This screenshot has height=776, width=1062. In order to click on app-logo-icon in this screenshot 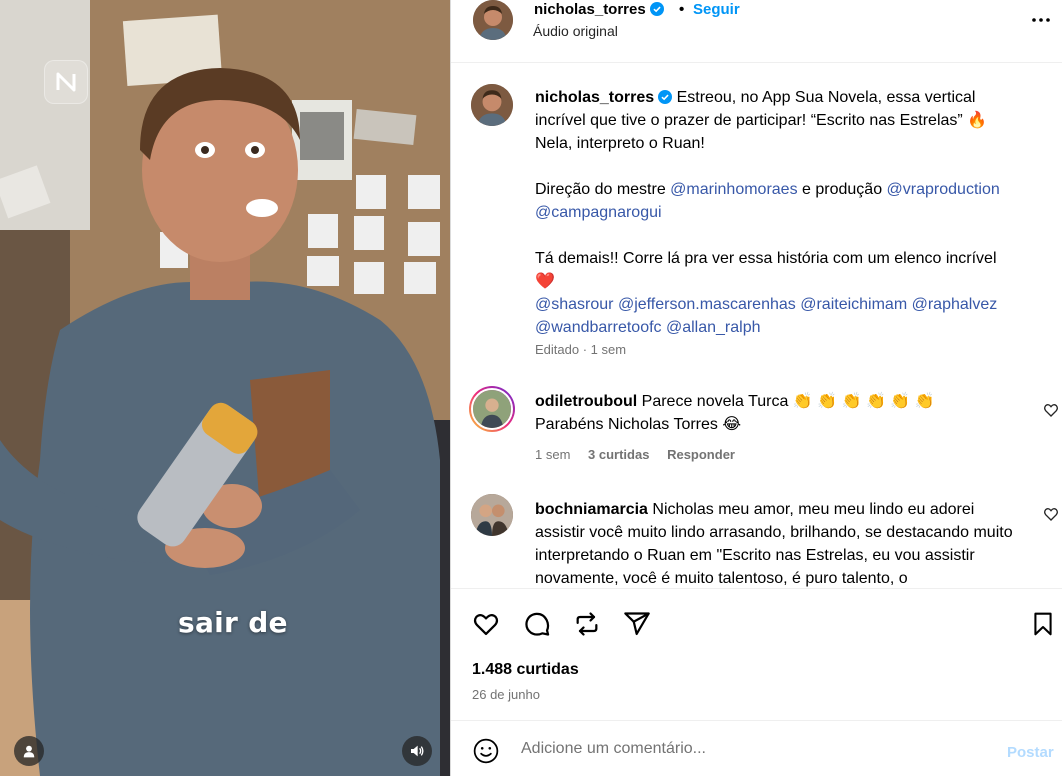, I will do `click(66, 82)`.